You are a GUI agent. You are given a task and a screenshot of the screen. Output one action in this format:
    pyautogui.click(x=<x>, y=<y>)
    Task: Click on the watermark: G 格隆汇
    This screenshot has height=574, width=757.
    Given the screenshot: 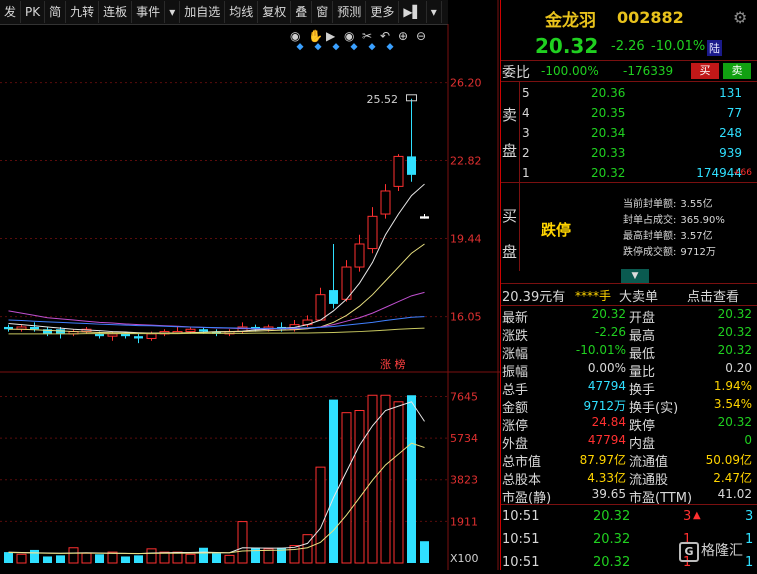 What is the action you would take?
    pyautogui.click(x=711, y=551)
    